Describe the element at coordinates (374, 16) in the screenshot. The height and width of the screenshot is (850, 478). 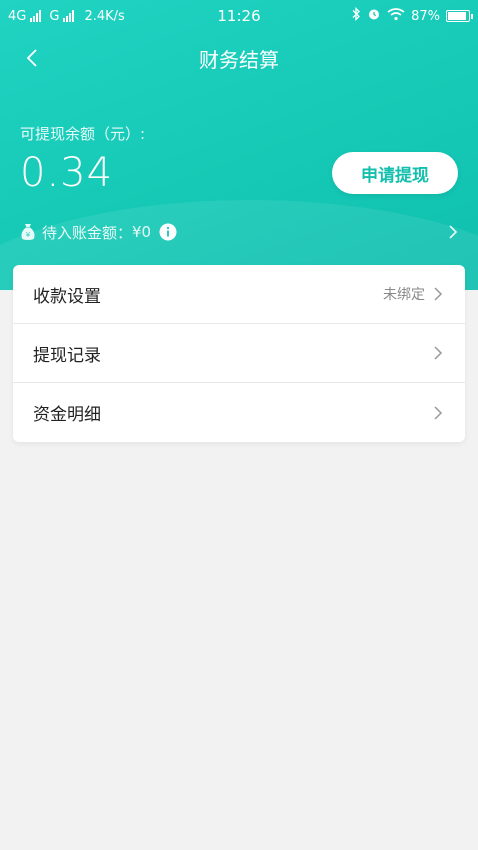
I see `alarm-icon` at that location.